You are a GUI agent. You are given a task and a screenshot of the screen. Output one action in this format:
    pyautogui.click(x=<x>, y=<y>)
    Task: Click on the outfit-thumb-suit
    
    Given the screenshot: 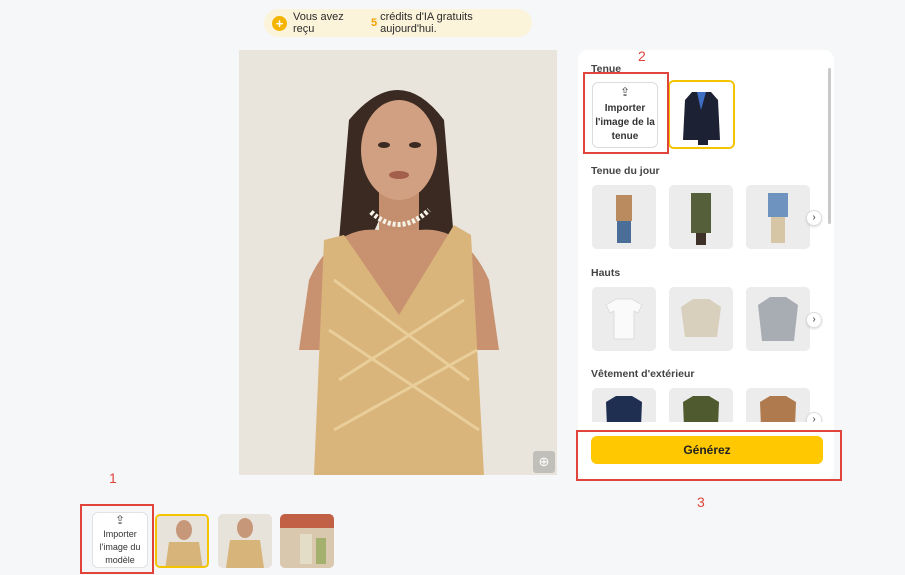 What is the action you would take?
    pyautogui.click(x=701, y=114)
    